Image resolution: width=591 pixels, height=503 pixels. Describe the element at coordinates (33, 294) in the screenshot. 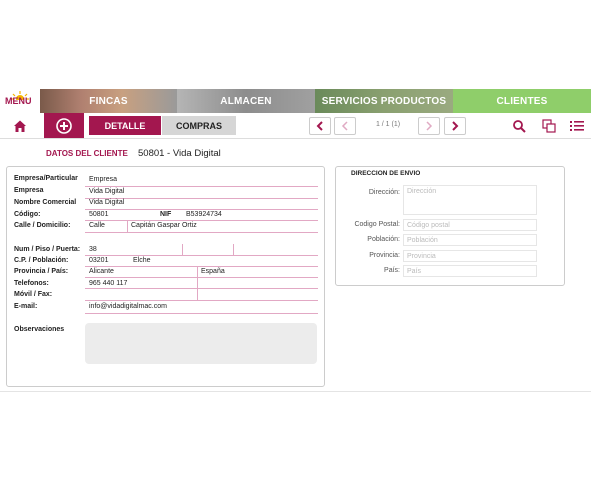

I see `label-movil-fax: Móvil / Fax:` at that location.